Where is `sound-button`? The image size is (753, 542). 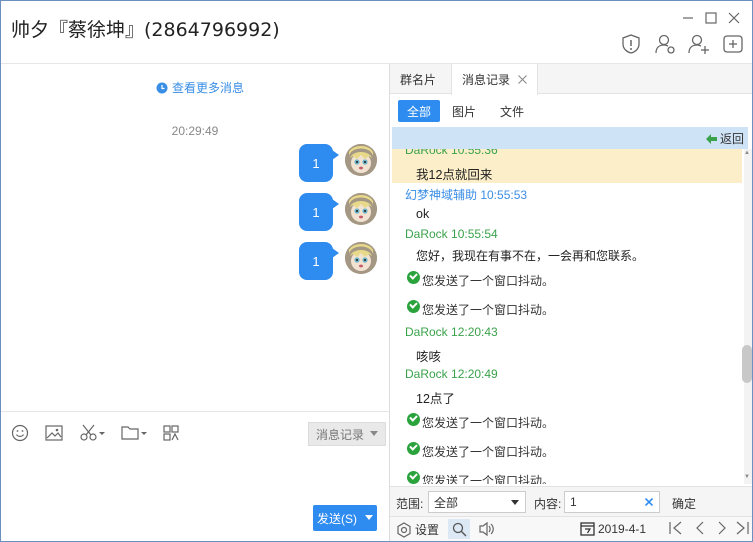
sound-button is located at coordinates (486, 529).